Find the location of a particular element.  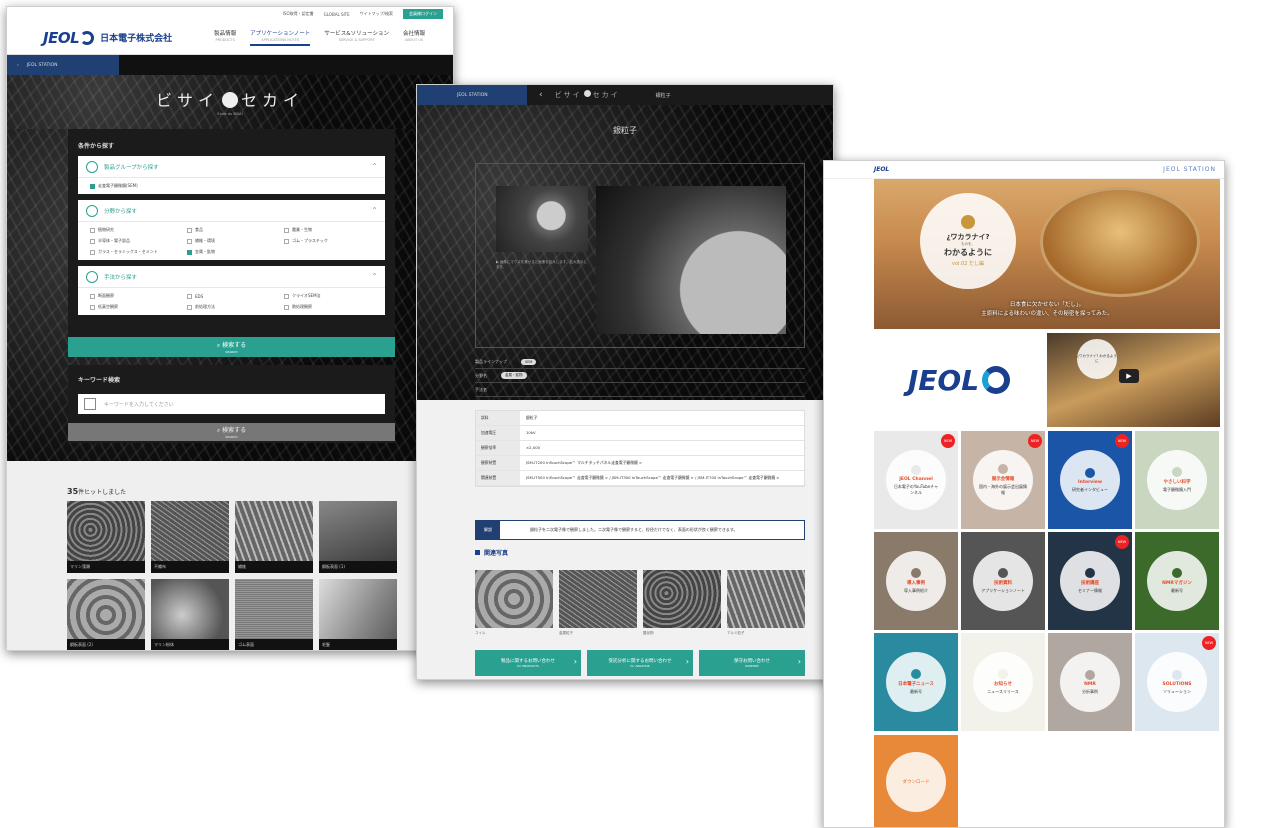

video-player: ¿ワカラナイ? わかるように ▶ is located at coordinates (1133, 380).